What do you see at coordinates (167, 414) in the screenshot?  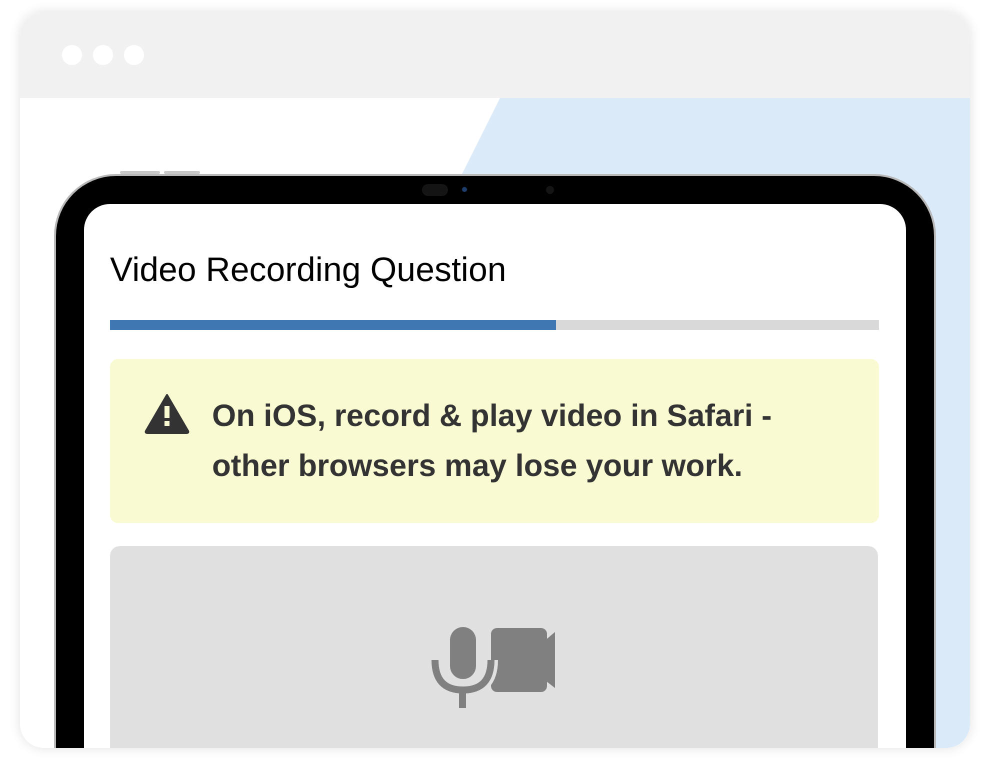 I see `warning-icon` at bounding box center [167, 414].